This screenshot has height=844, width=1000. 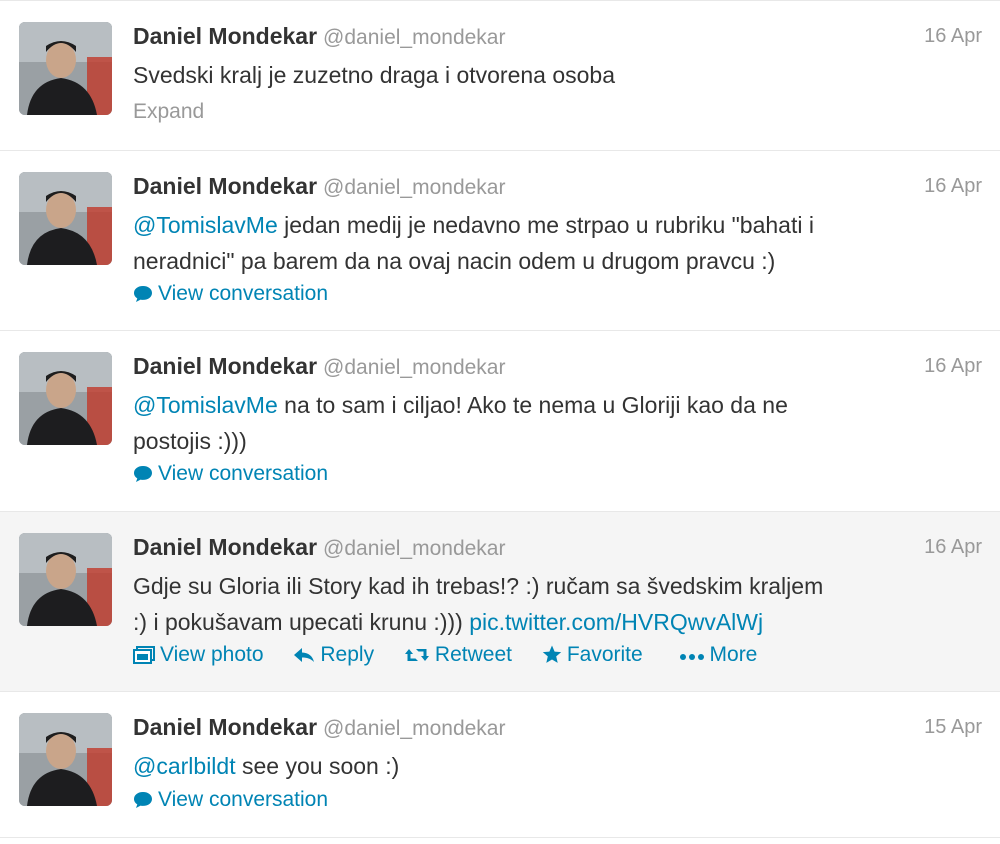 I want to click on retweet-label: Retweet, so click(x=473, y=654).